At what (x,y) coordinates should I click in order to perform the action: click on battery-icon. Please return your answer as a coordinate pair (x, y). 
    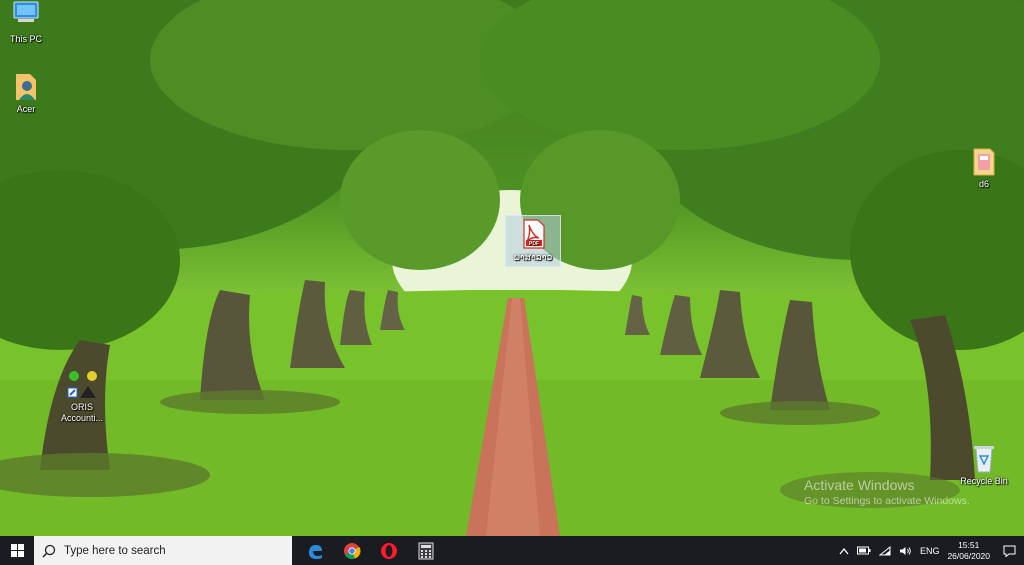
    Looking at the image, I should click on (863, 550).